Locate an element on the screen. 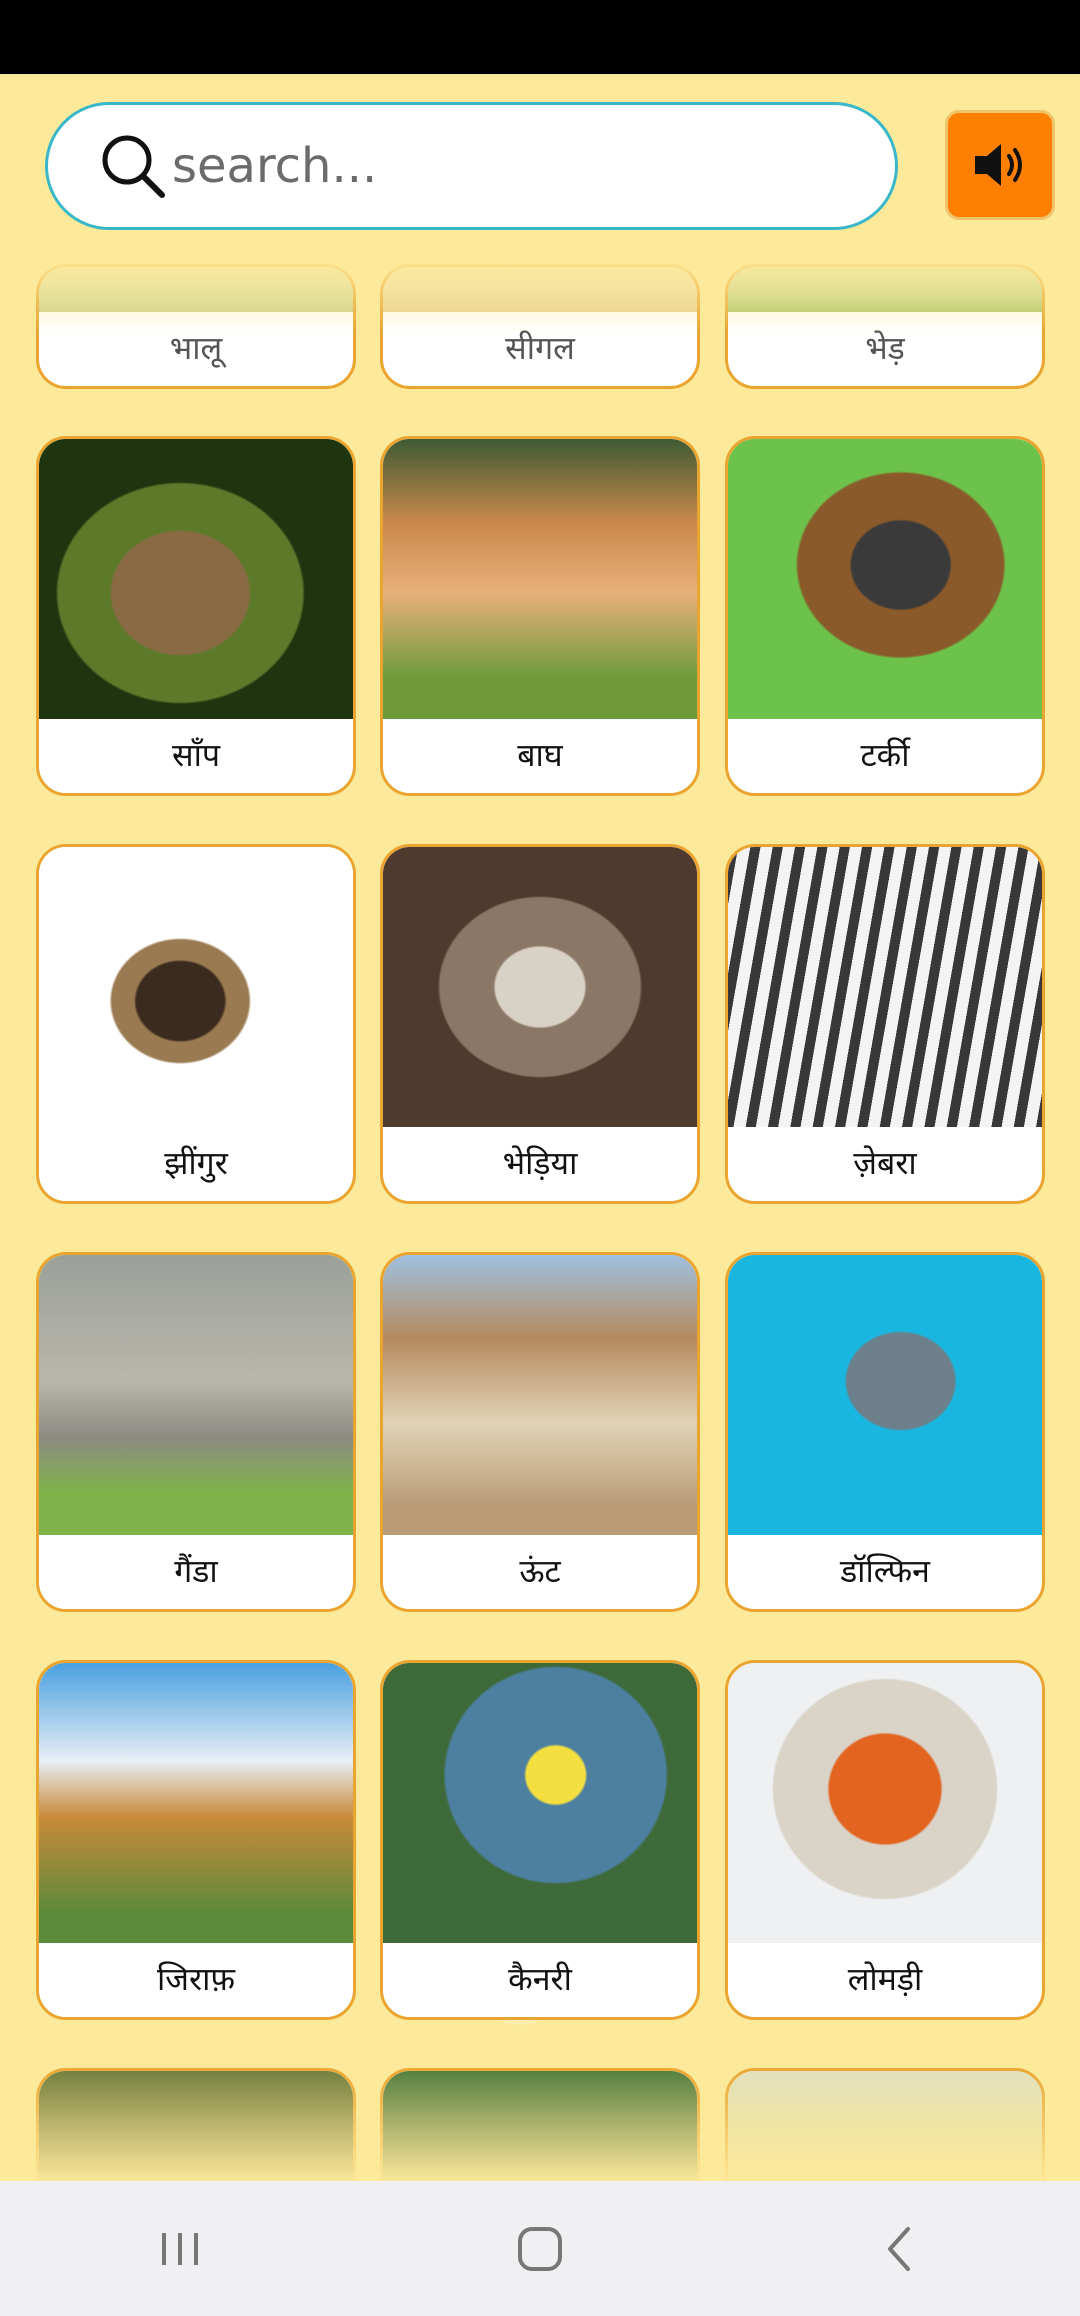 Image resolution: width=1080 pixels, height=2316 pixels. snake-image is located at coordinates (196, 579).